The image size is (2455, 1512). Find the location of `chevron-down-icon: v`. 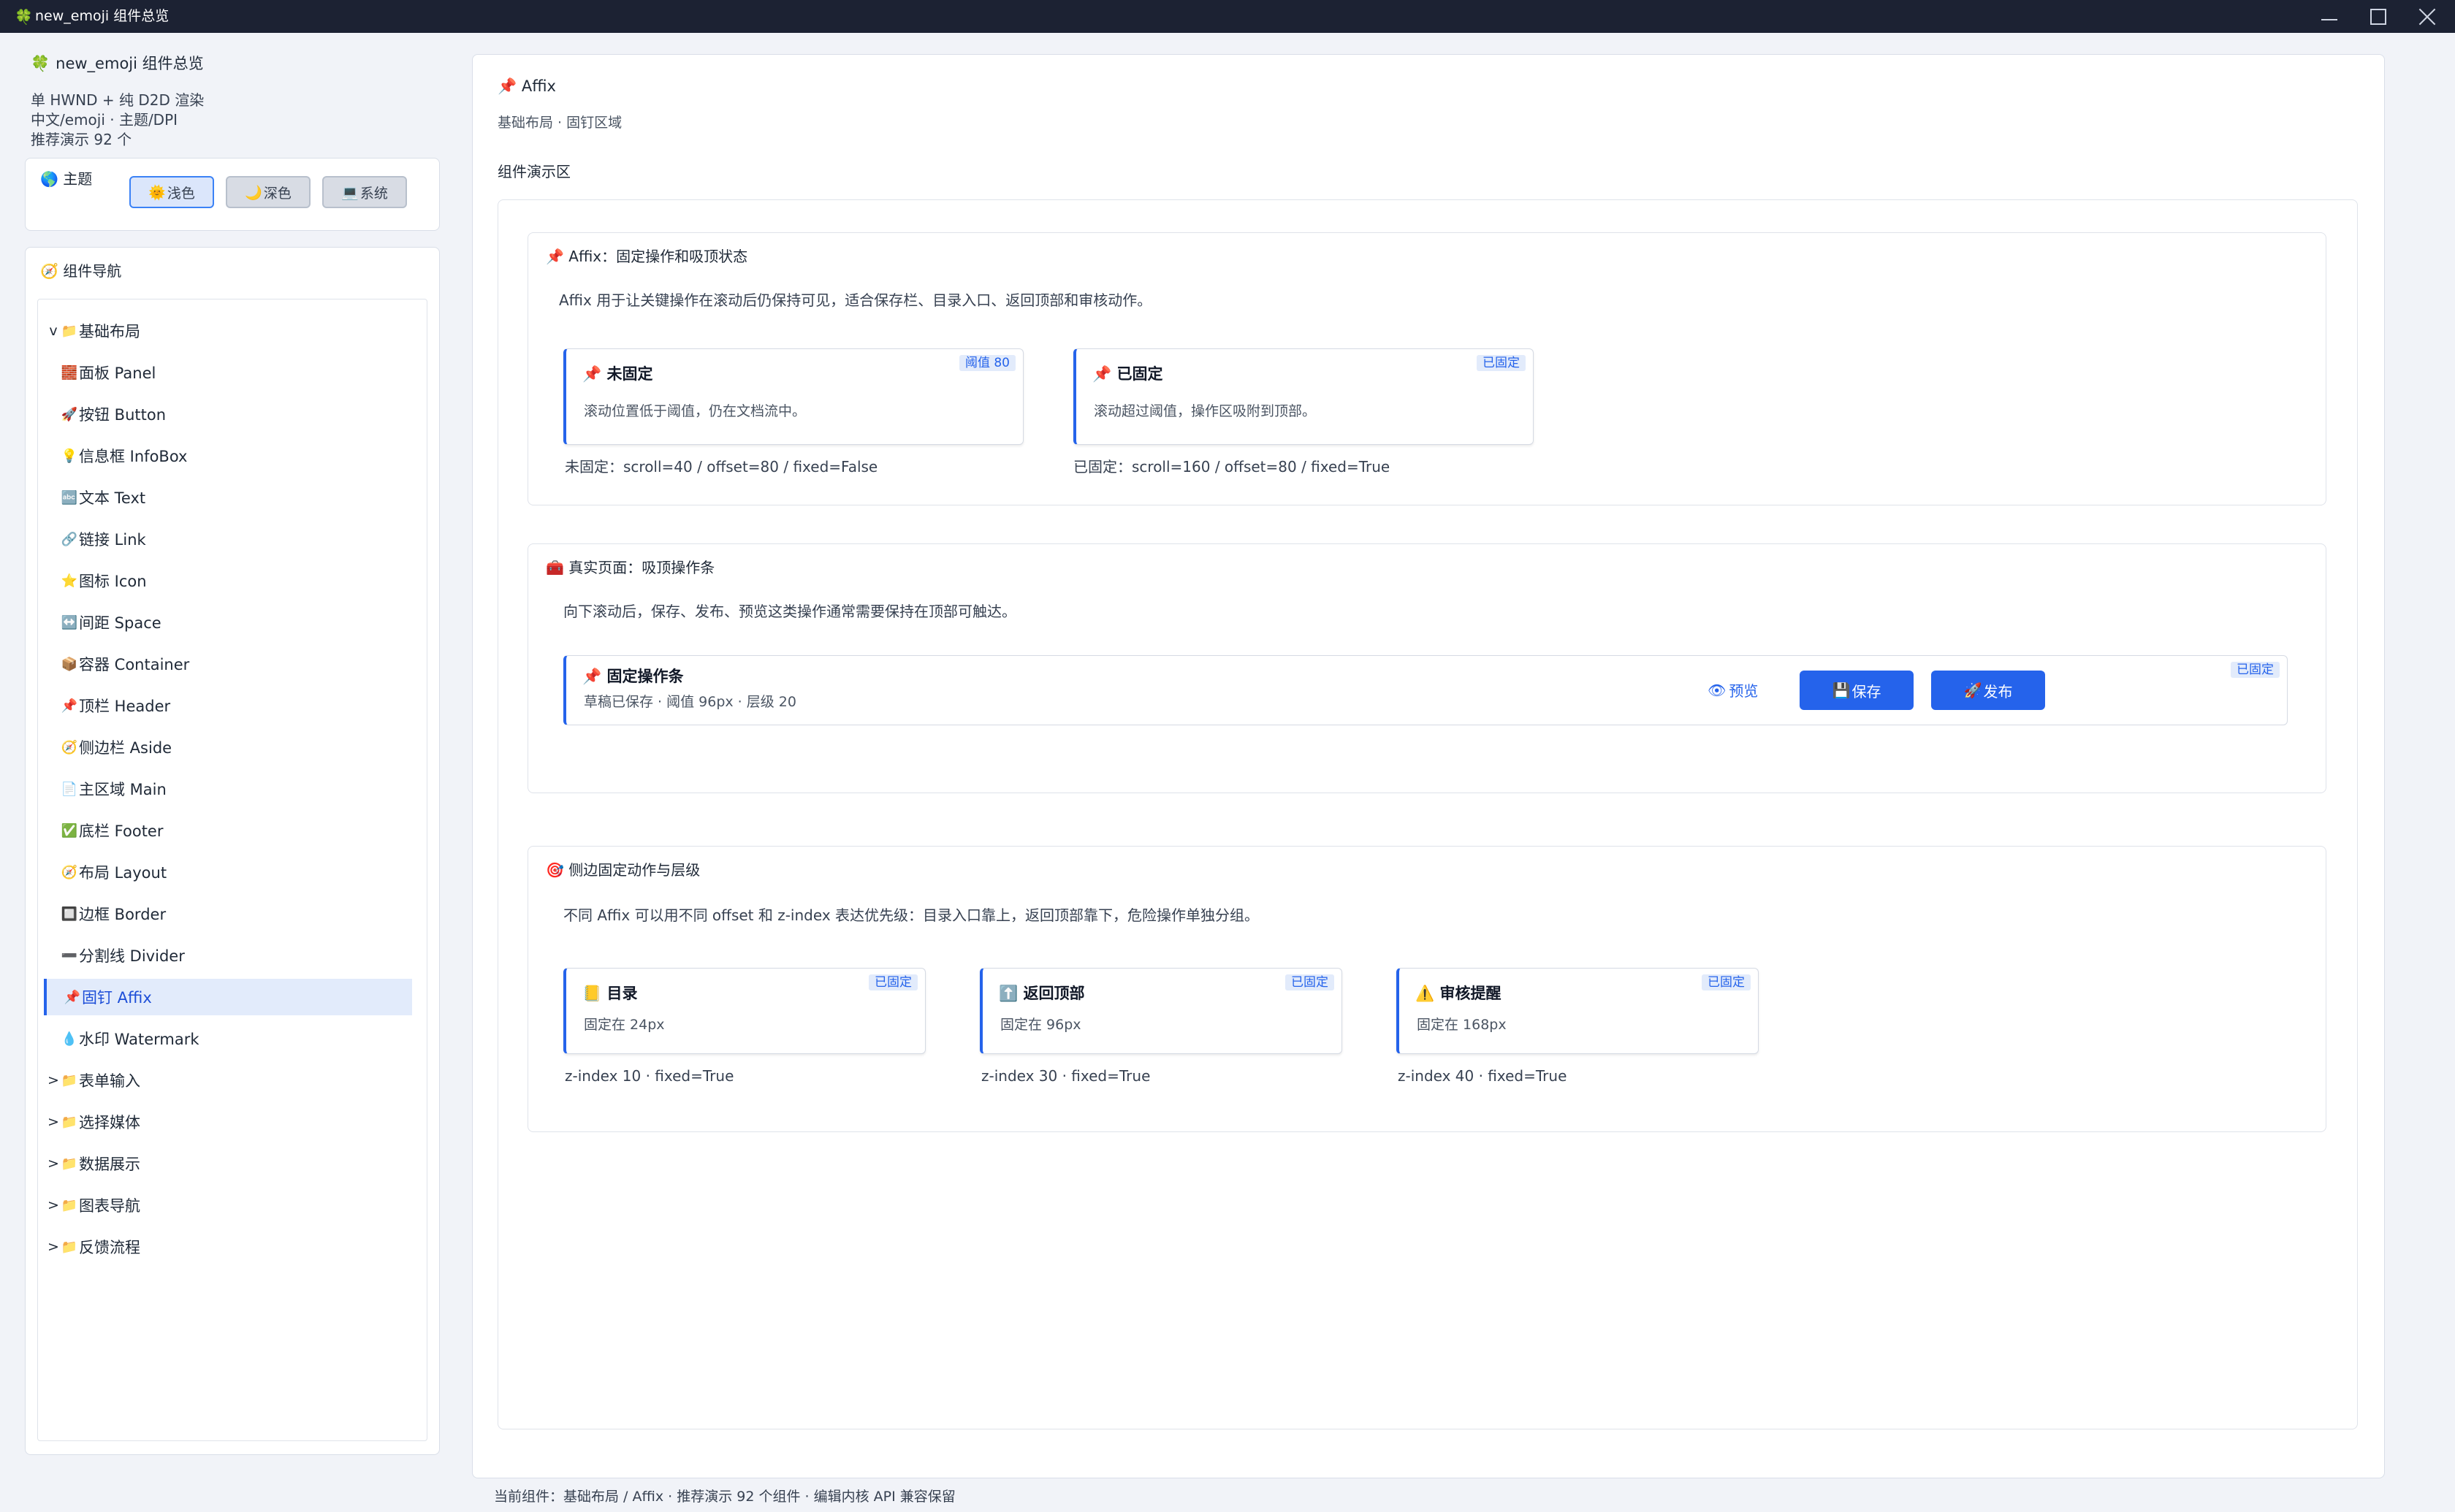

chevron-down-icon: v is located at coordinates (53, 331).